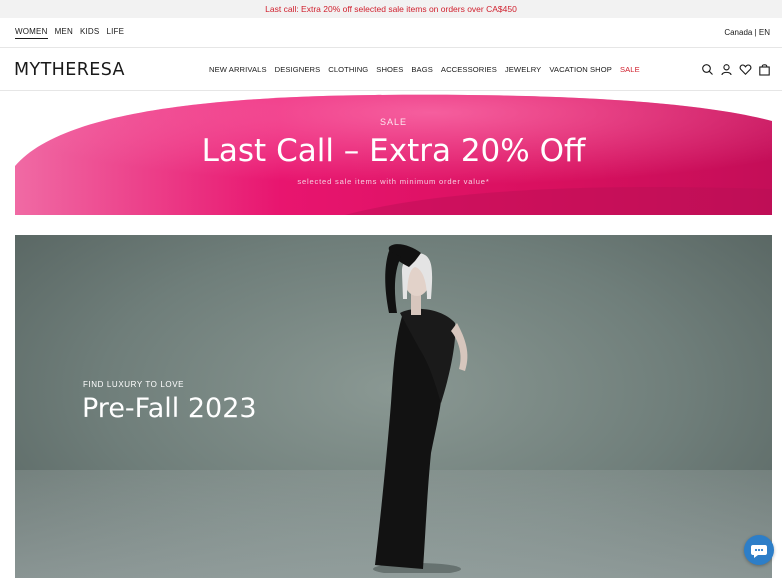 This screenshot has width=782, height=584. I want to click on account-icon, so click(726, 69).